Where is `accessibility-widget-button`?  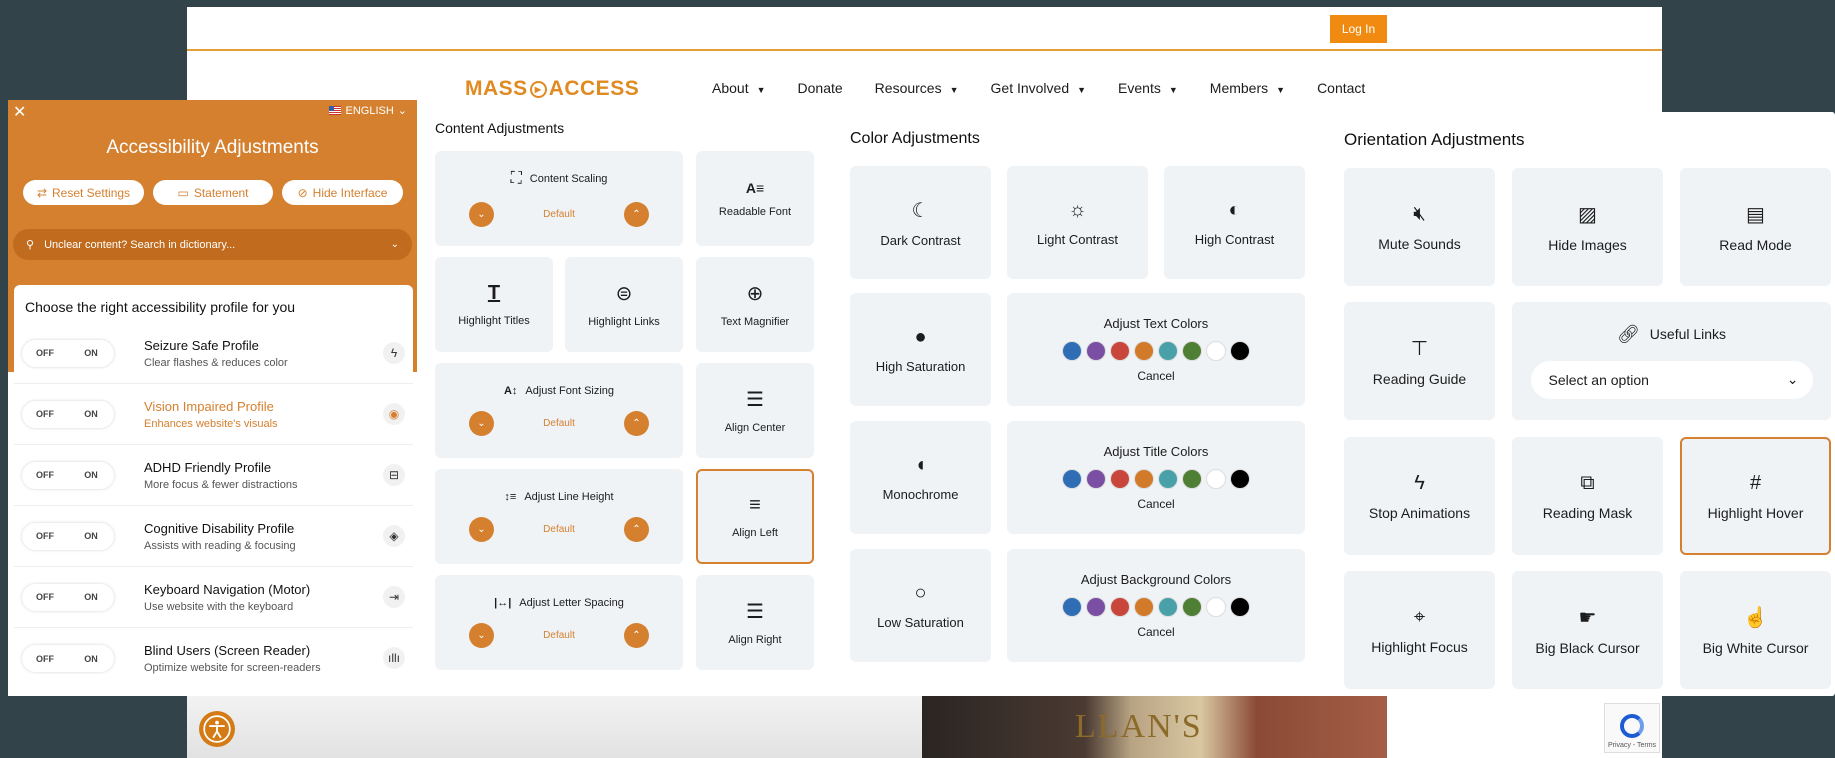 accessibility-widget-button is located at coordinates (217, 729).